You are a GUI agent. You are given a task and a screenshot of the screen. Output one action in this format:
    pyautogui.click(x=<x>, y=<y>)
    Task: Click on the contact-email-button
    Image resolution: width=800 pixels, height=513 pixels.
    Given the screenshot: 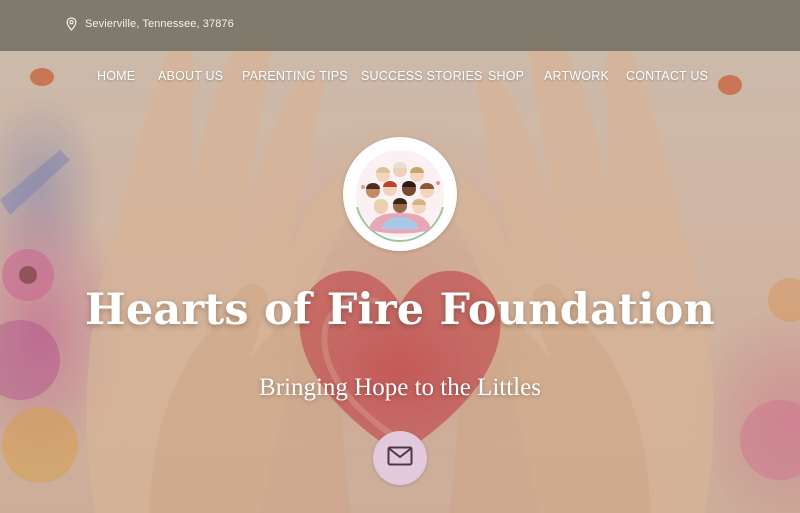 What is the action you would take?
    pyautogui.click(x=400, y=458)
    